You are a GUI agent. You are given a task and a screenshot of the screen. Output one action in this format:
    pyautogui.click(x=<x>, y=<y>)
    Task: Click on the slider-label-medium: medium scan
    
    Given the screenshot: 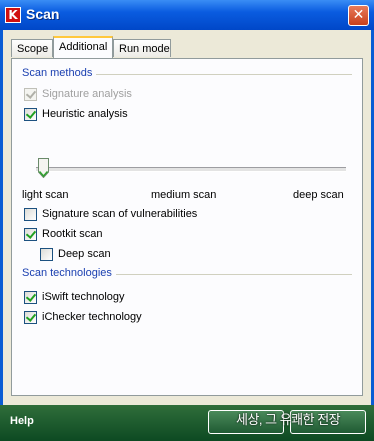 What is the action you would take?
    pyautogui.click(x=184, y=195)
    